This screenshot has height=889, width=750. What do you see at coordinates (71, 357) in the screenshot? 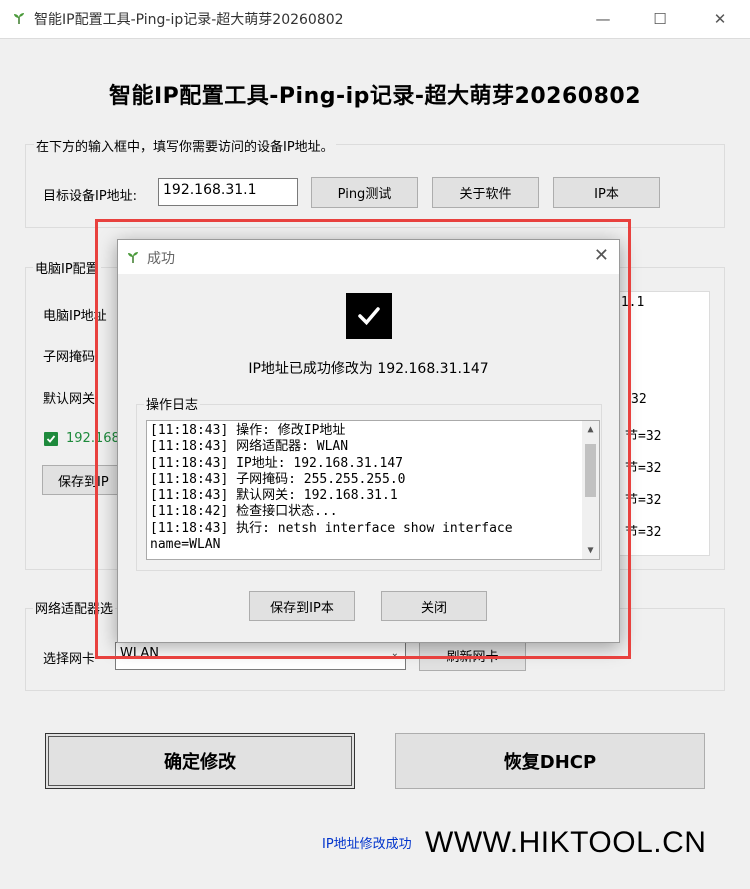
I see `subnet-mask-label: 子网掩码:` at bounding box center [71, 357].